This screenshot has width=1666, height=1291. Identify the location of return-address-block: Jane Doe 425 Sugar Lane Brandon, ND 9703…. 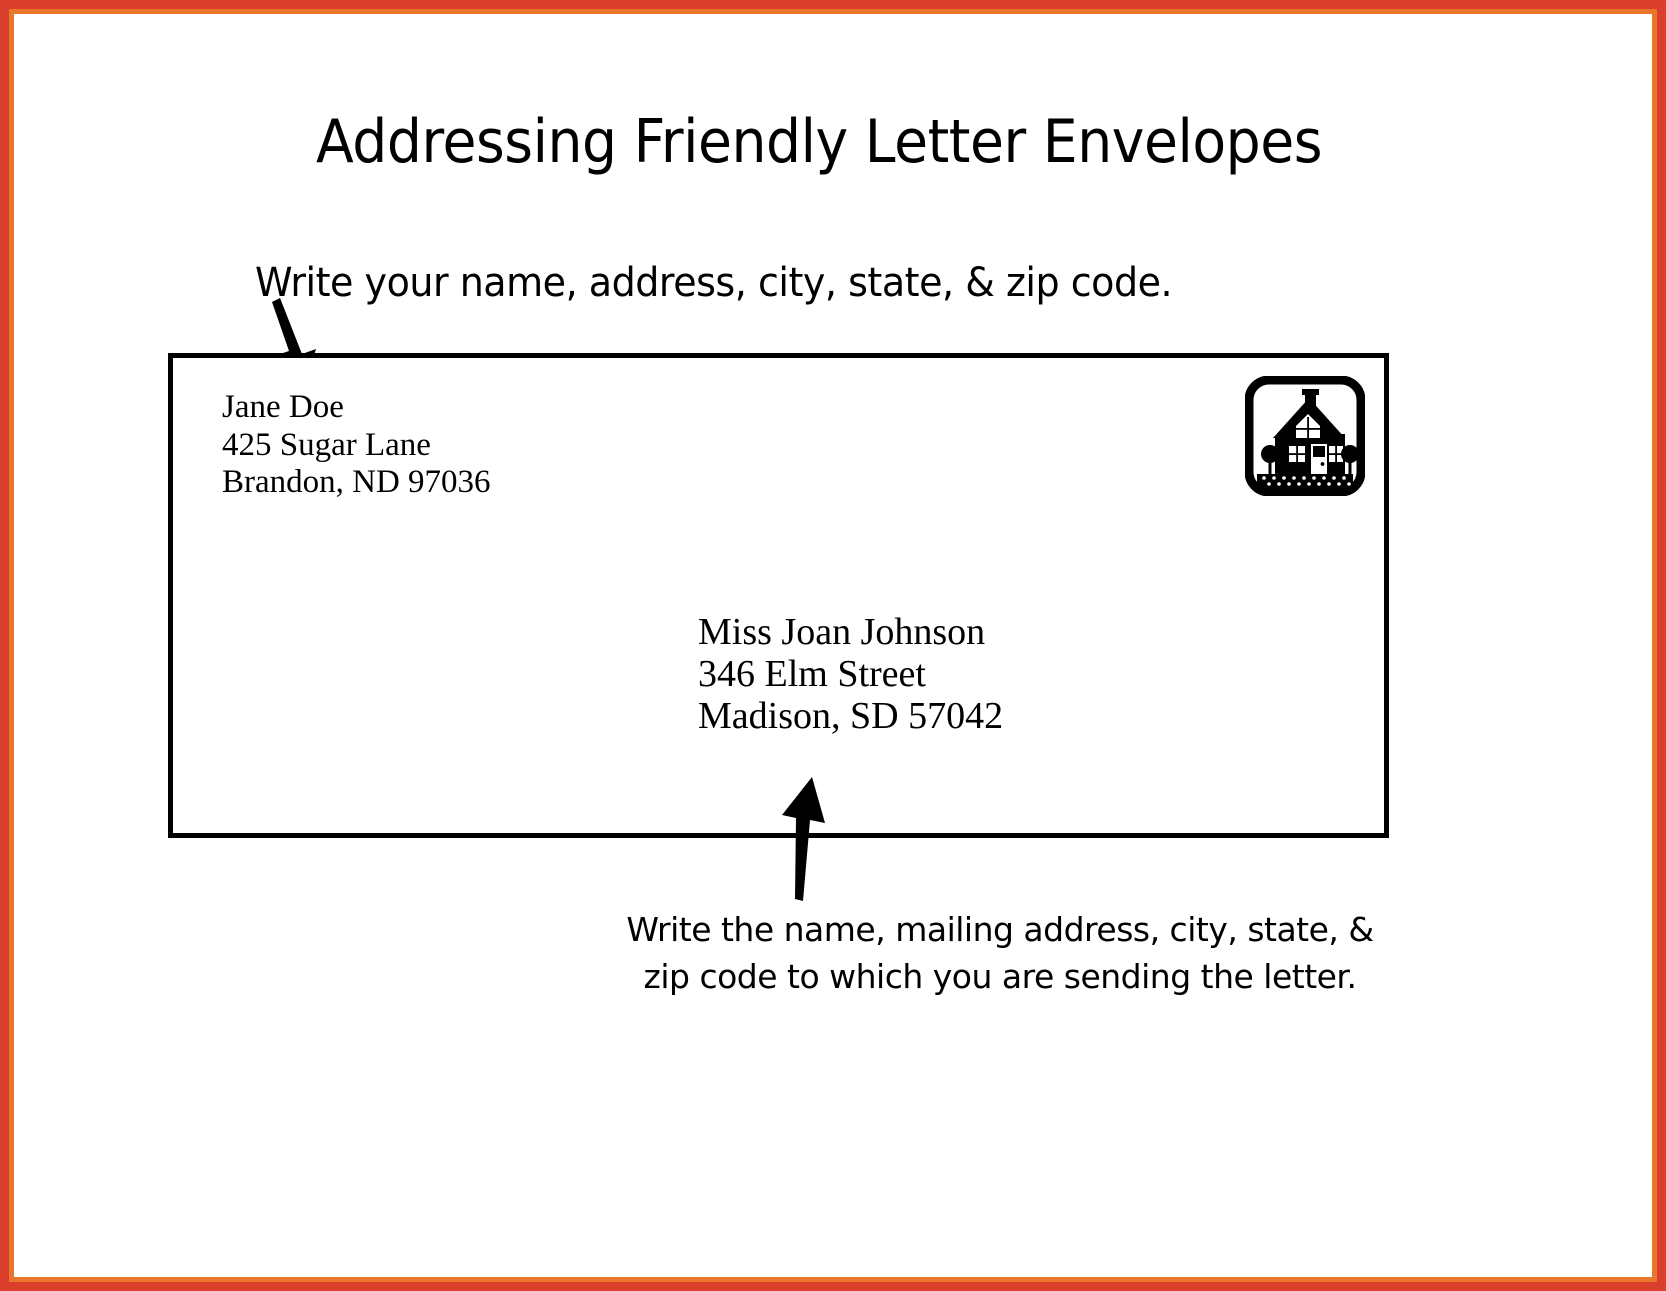
(356, 445).